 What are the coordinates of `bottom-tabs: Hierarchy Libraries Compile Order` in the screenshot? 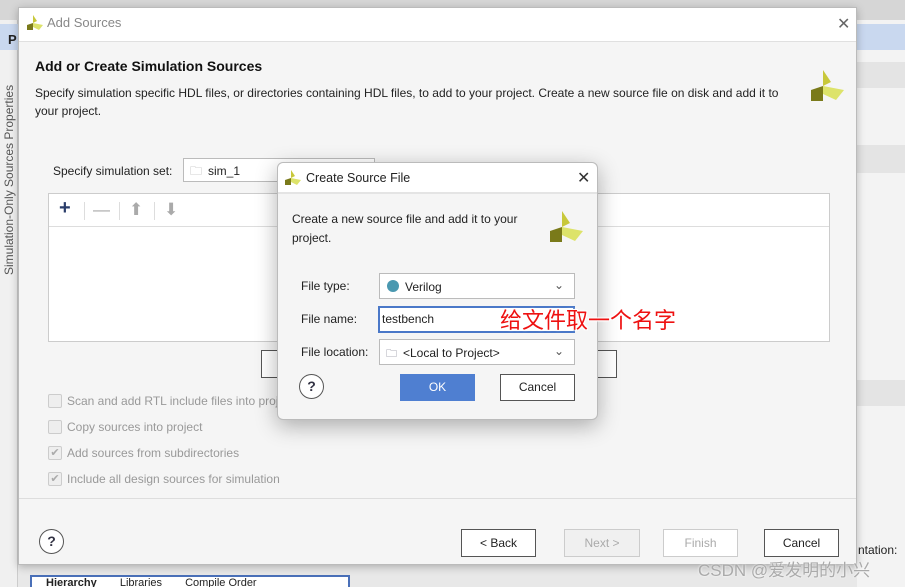 It's located at (190, 581).